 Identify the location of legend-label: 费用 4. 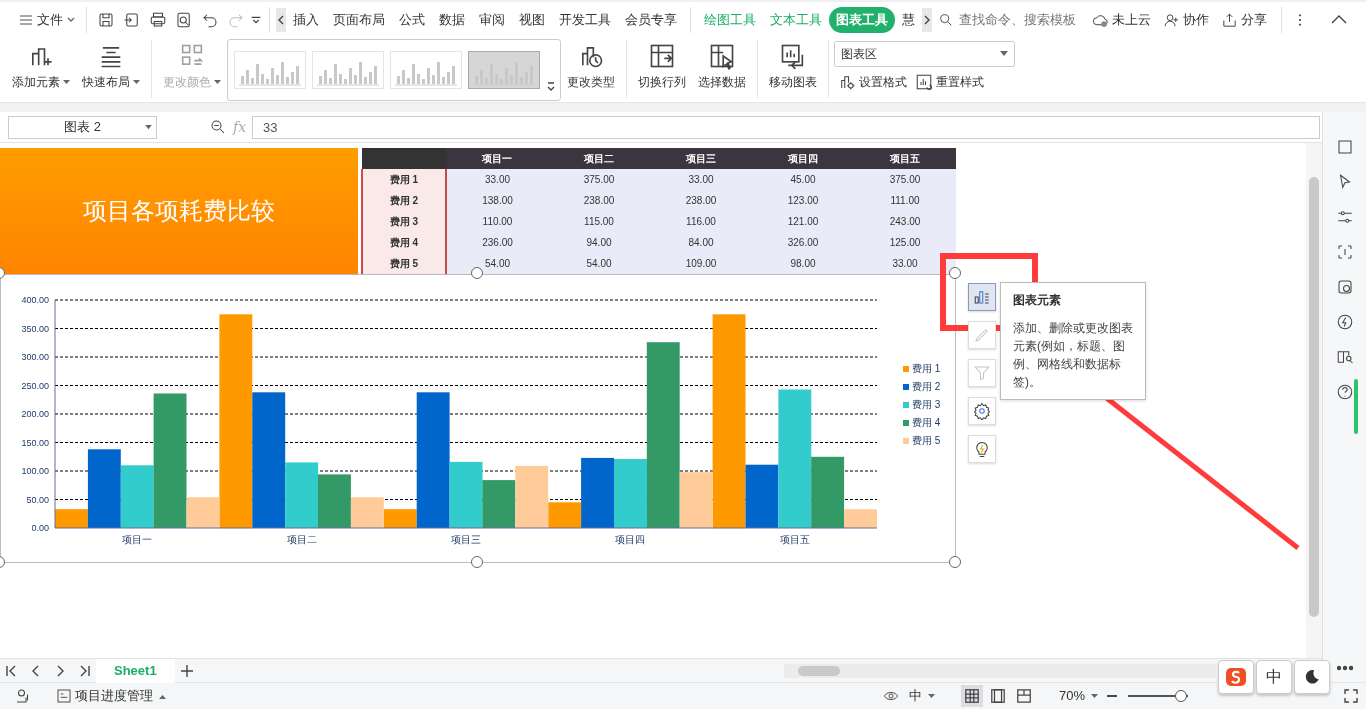
(926, 422).